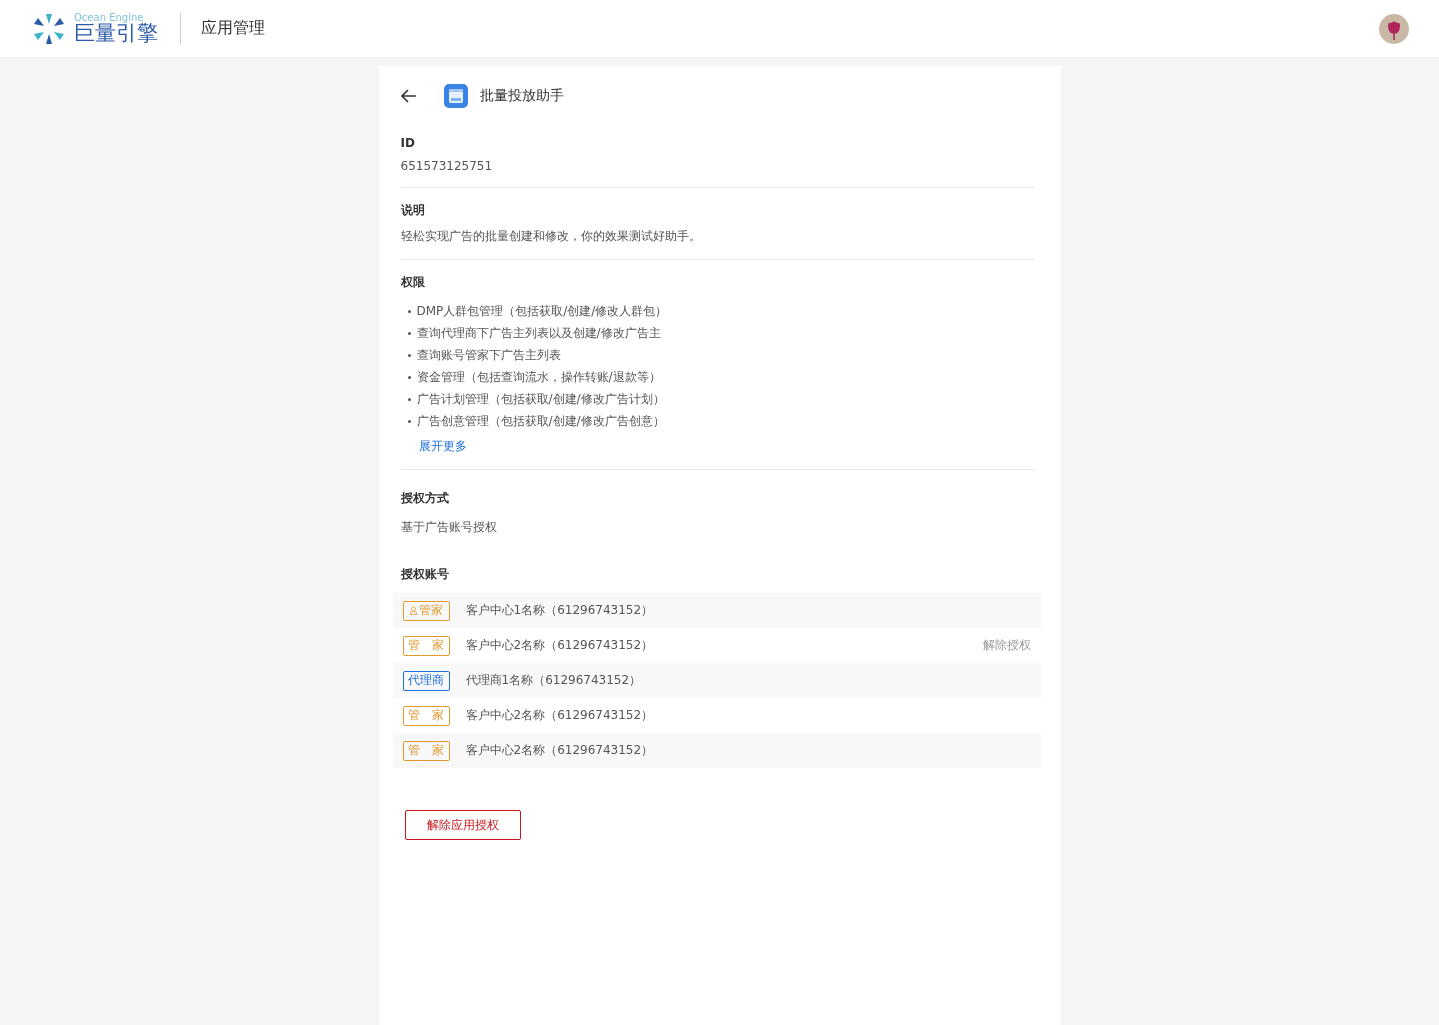 This screenshot has height=1025, width=1439. What do you see at coordinates (462, 825) in the screenshot?
I see `revoke-app-button: 解除应用授权` at bounding box center [462, 825].